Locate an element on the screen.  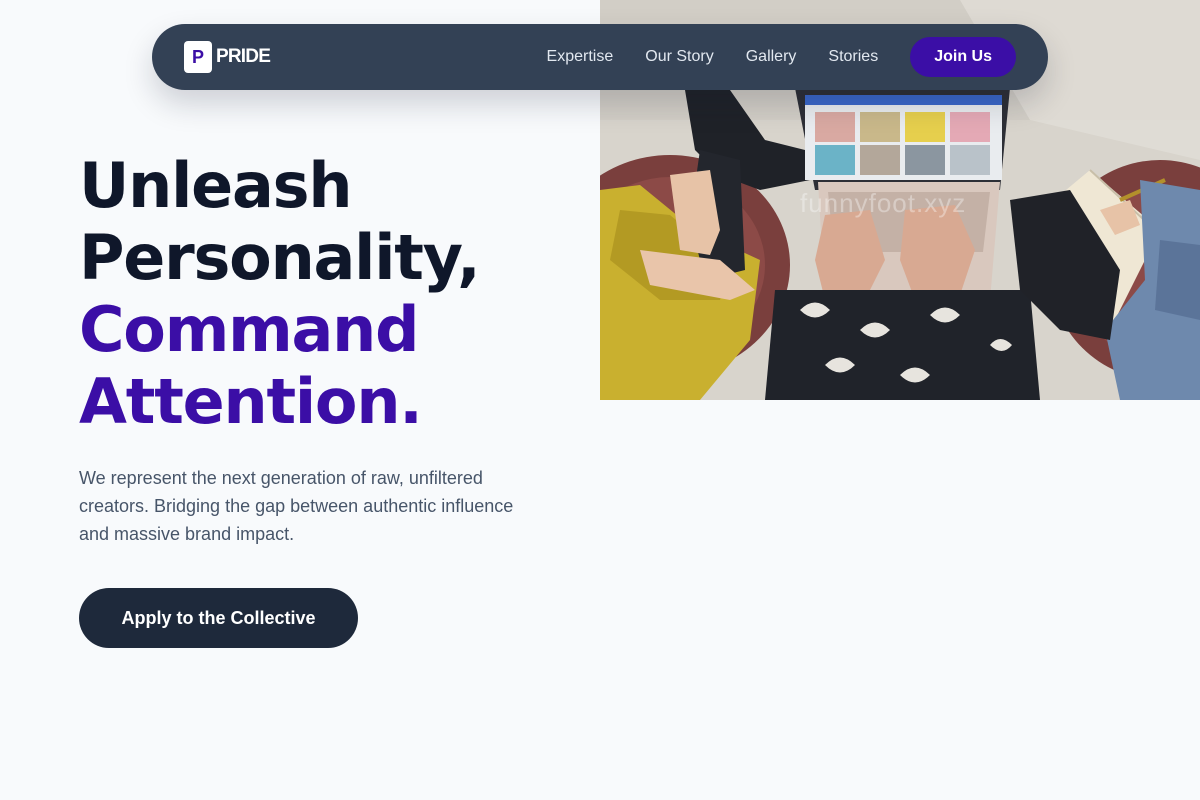
brand-mark-icon: P is located at coordinates (198, 57).